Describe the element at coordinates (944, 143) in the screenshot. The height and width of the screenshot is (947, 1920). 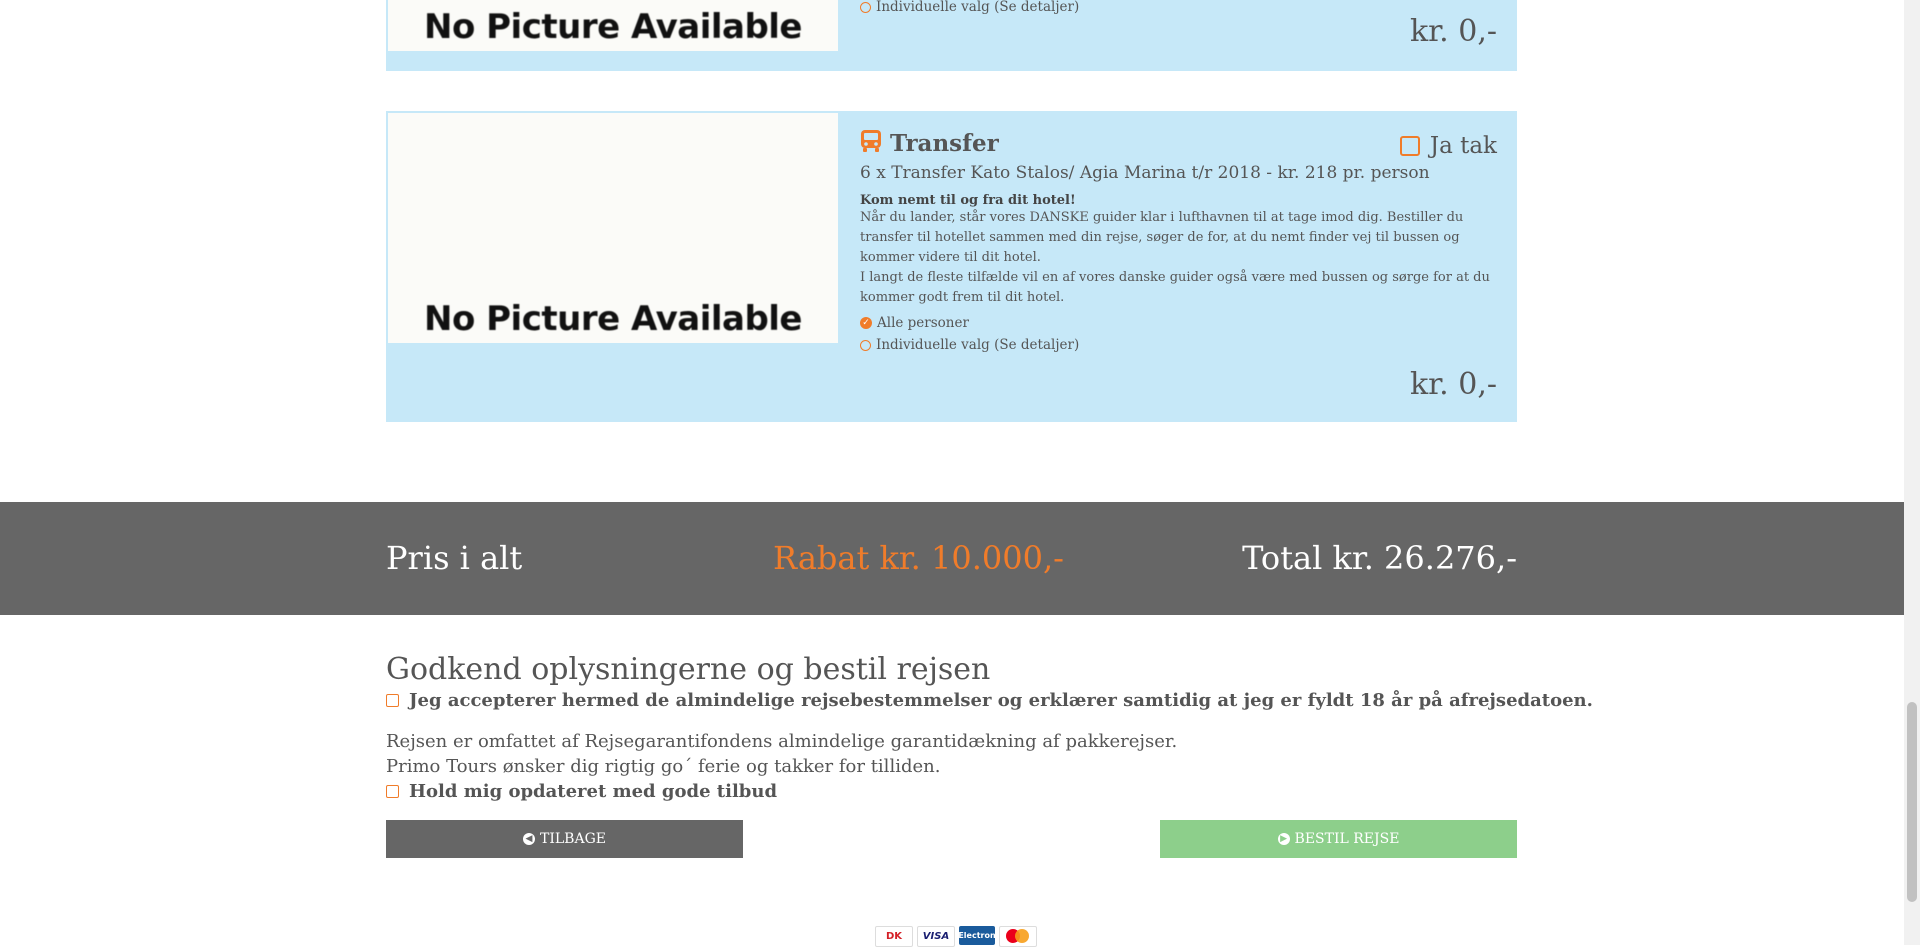
I see `card-title: Transfer` at that location.